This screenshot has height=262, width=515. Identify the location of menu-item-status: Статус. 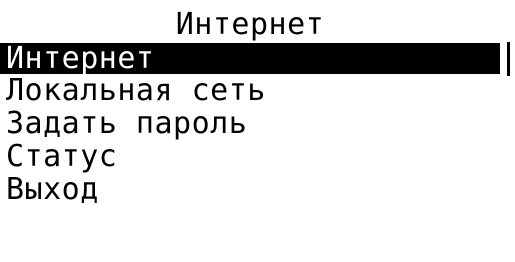
(250, 156).